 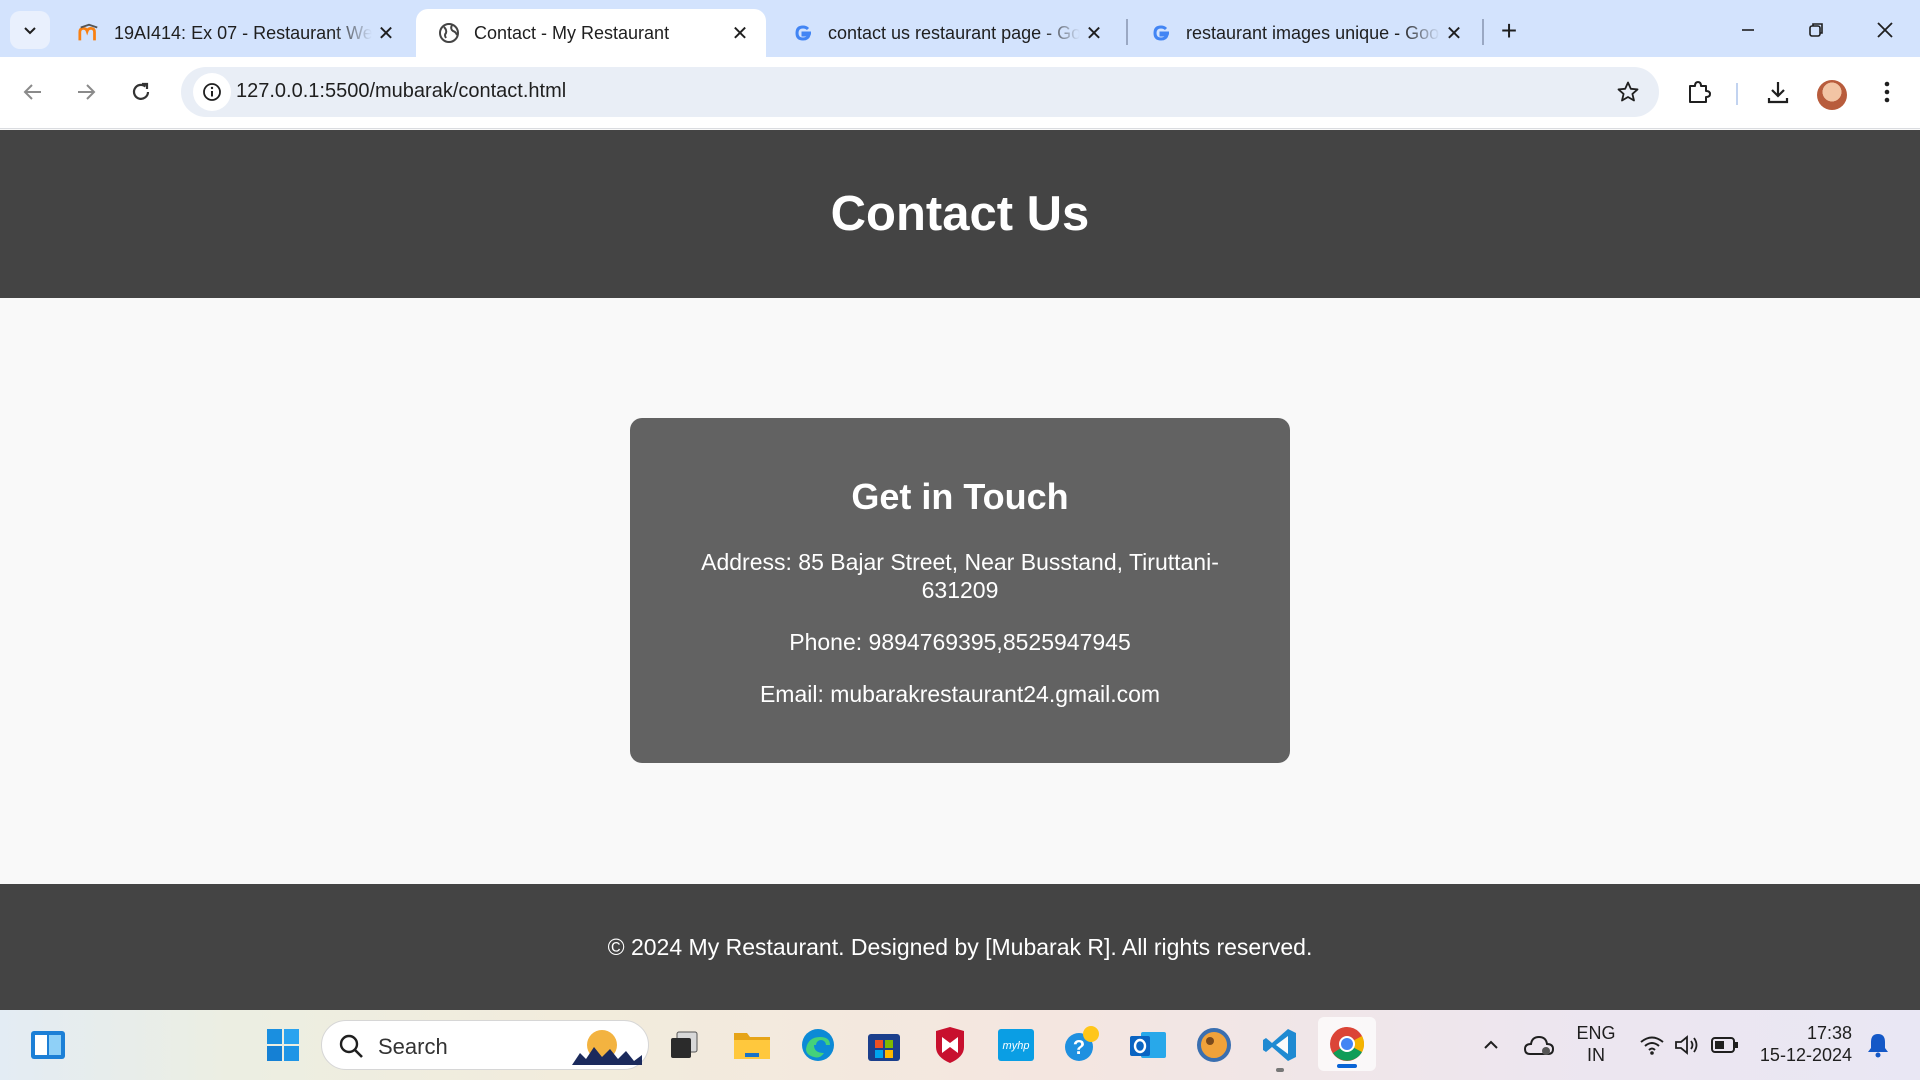 I want to click on clock-date: 15-12-2024, so click(x=1805, y=1055).